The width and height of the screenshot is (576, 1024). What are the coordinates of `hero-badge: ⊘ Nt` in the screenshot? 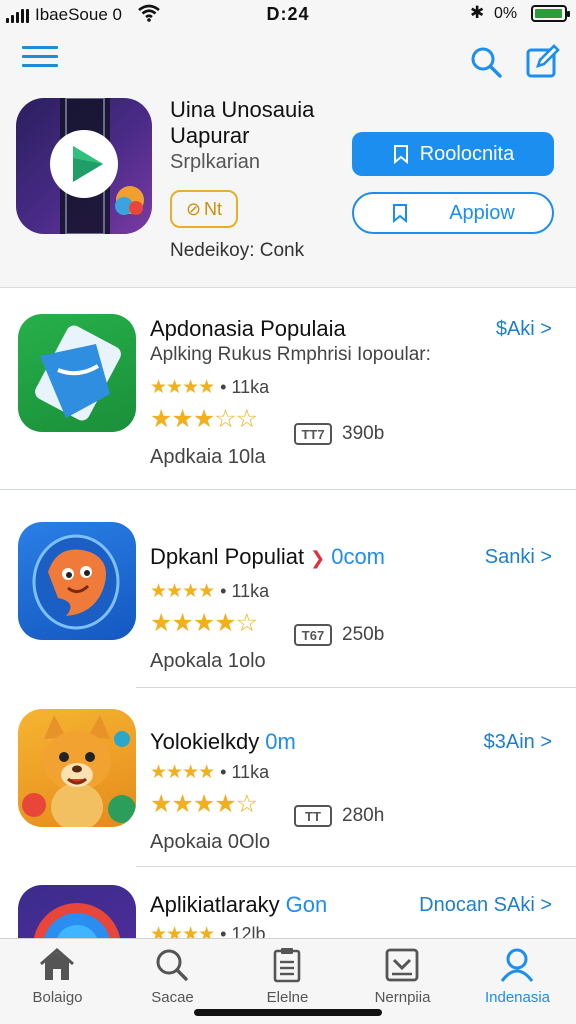 It's located at (204, 209).